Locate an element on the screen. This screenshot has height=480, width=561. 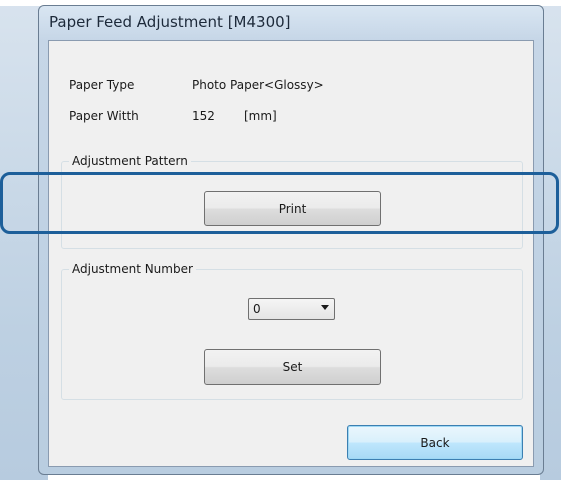
adjustment-number-selected: 0 is located at coordinates (257, 309).